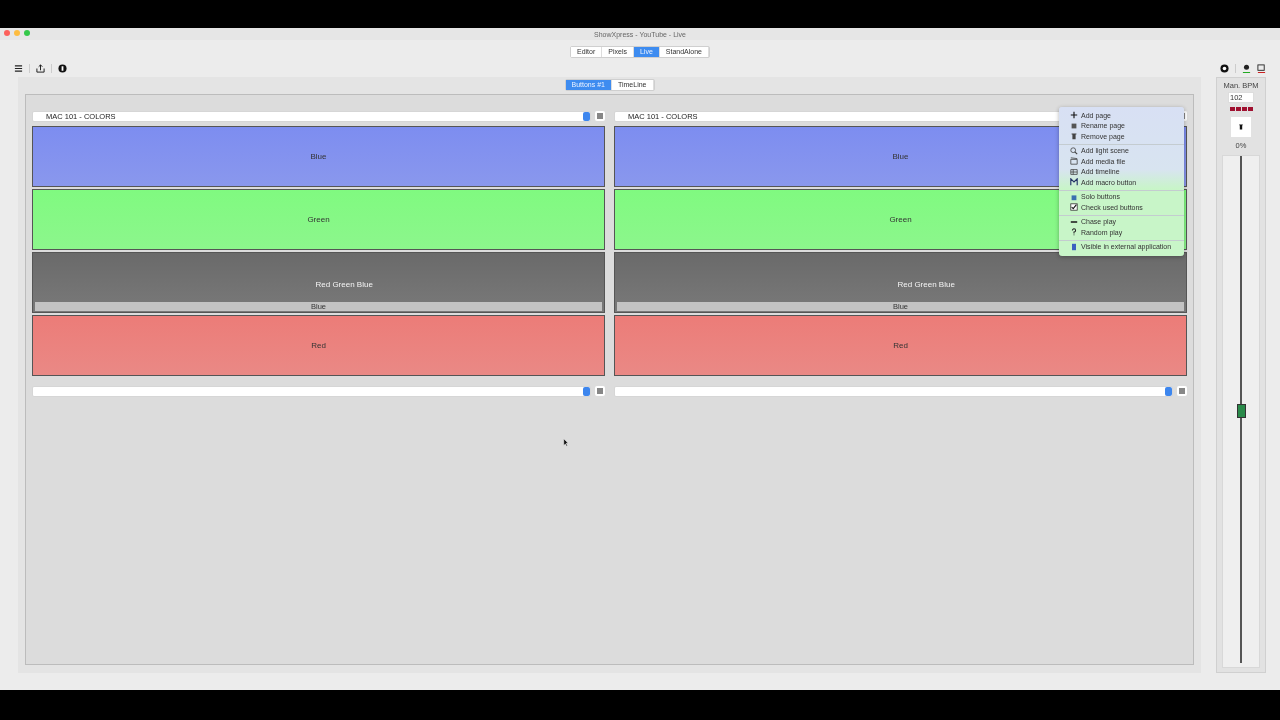 The width and height of the screenshot is (1280, 720). What do you see at coordinates (318, 156) in the screenshot?
I see `scene-button: Blue` at bounding box center [318, 156].